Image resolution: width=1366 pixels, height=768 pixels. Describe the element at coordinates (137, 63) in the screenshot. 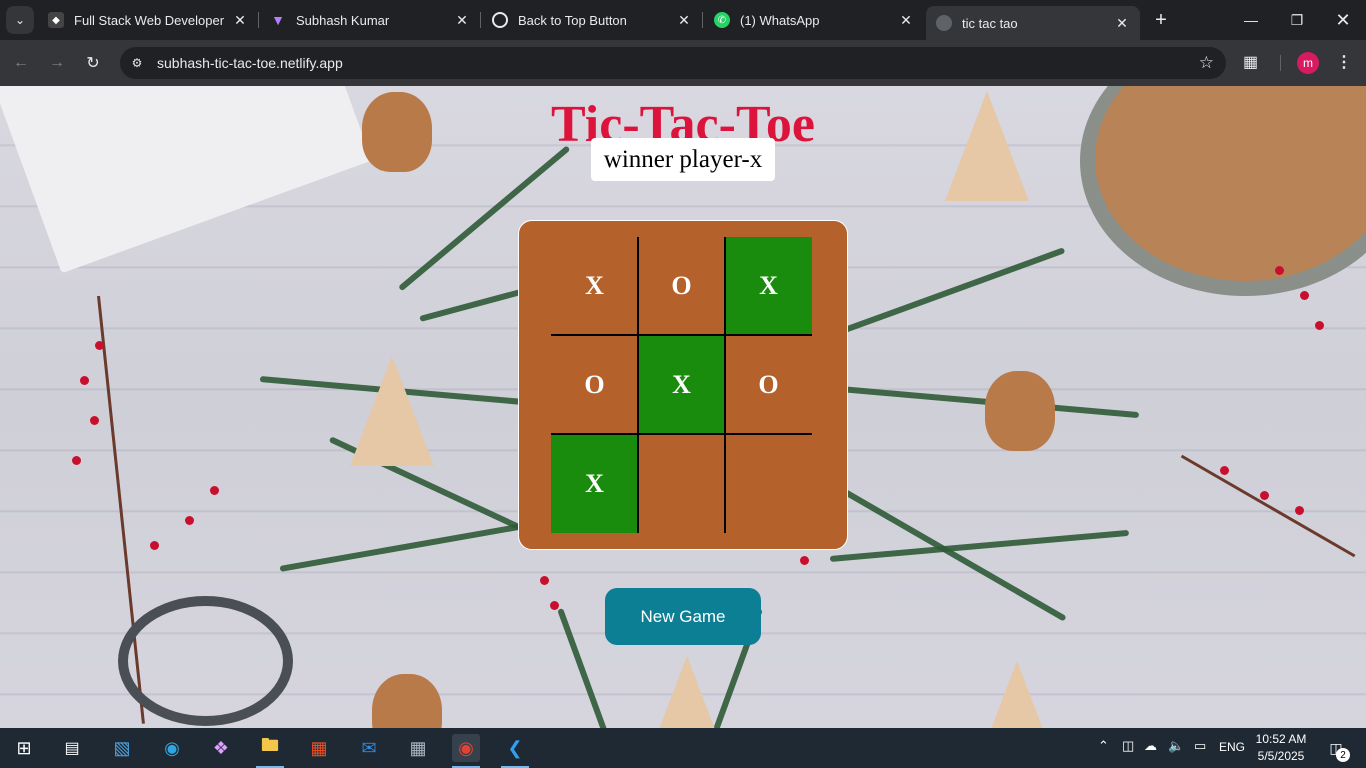

I see `site-settings-icon: ⚙` at that location.